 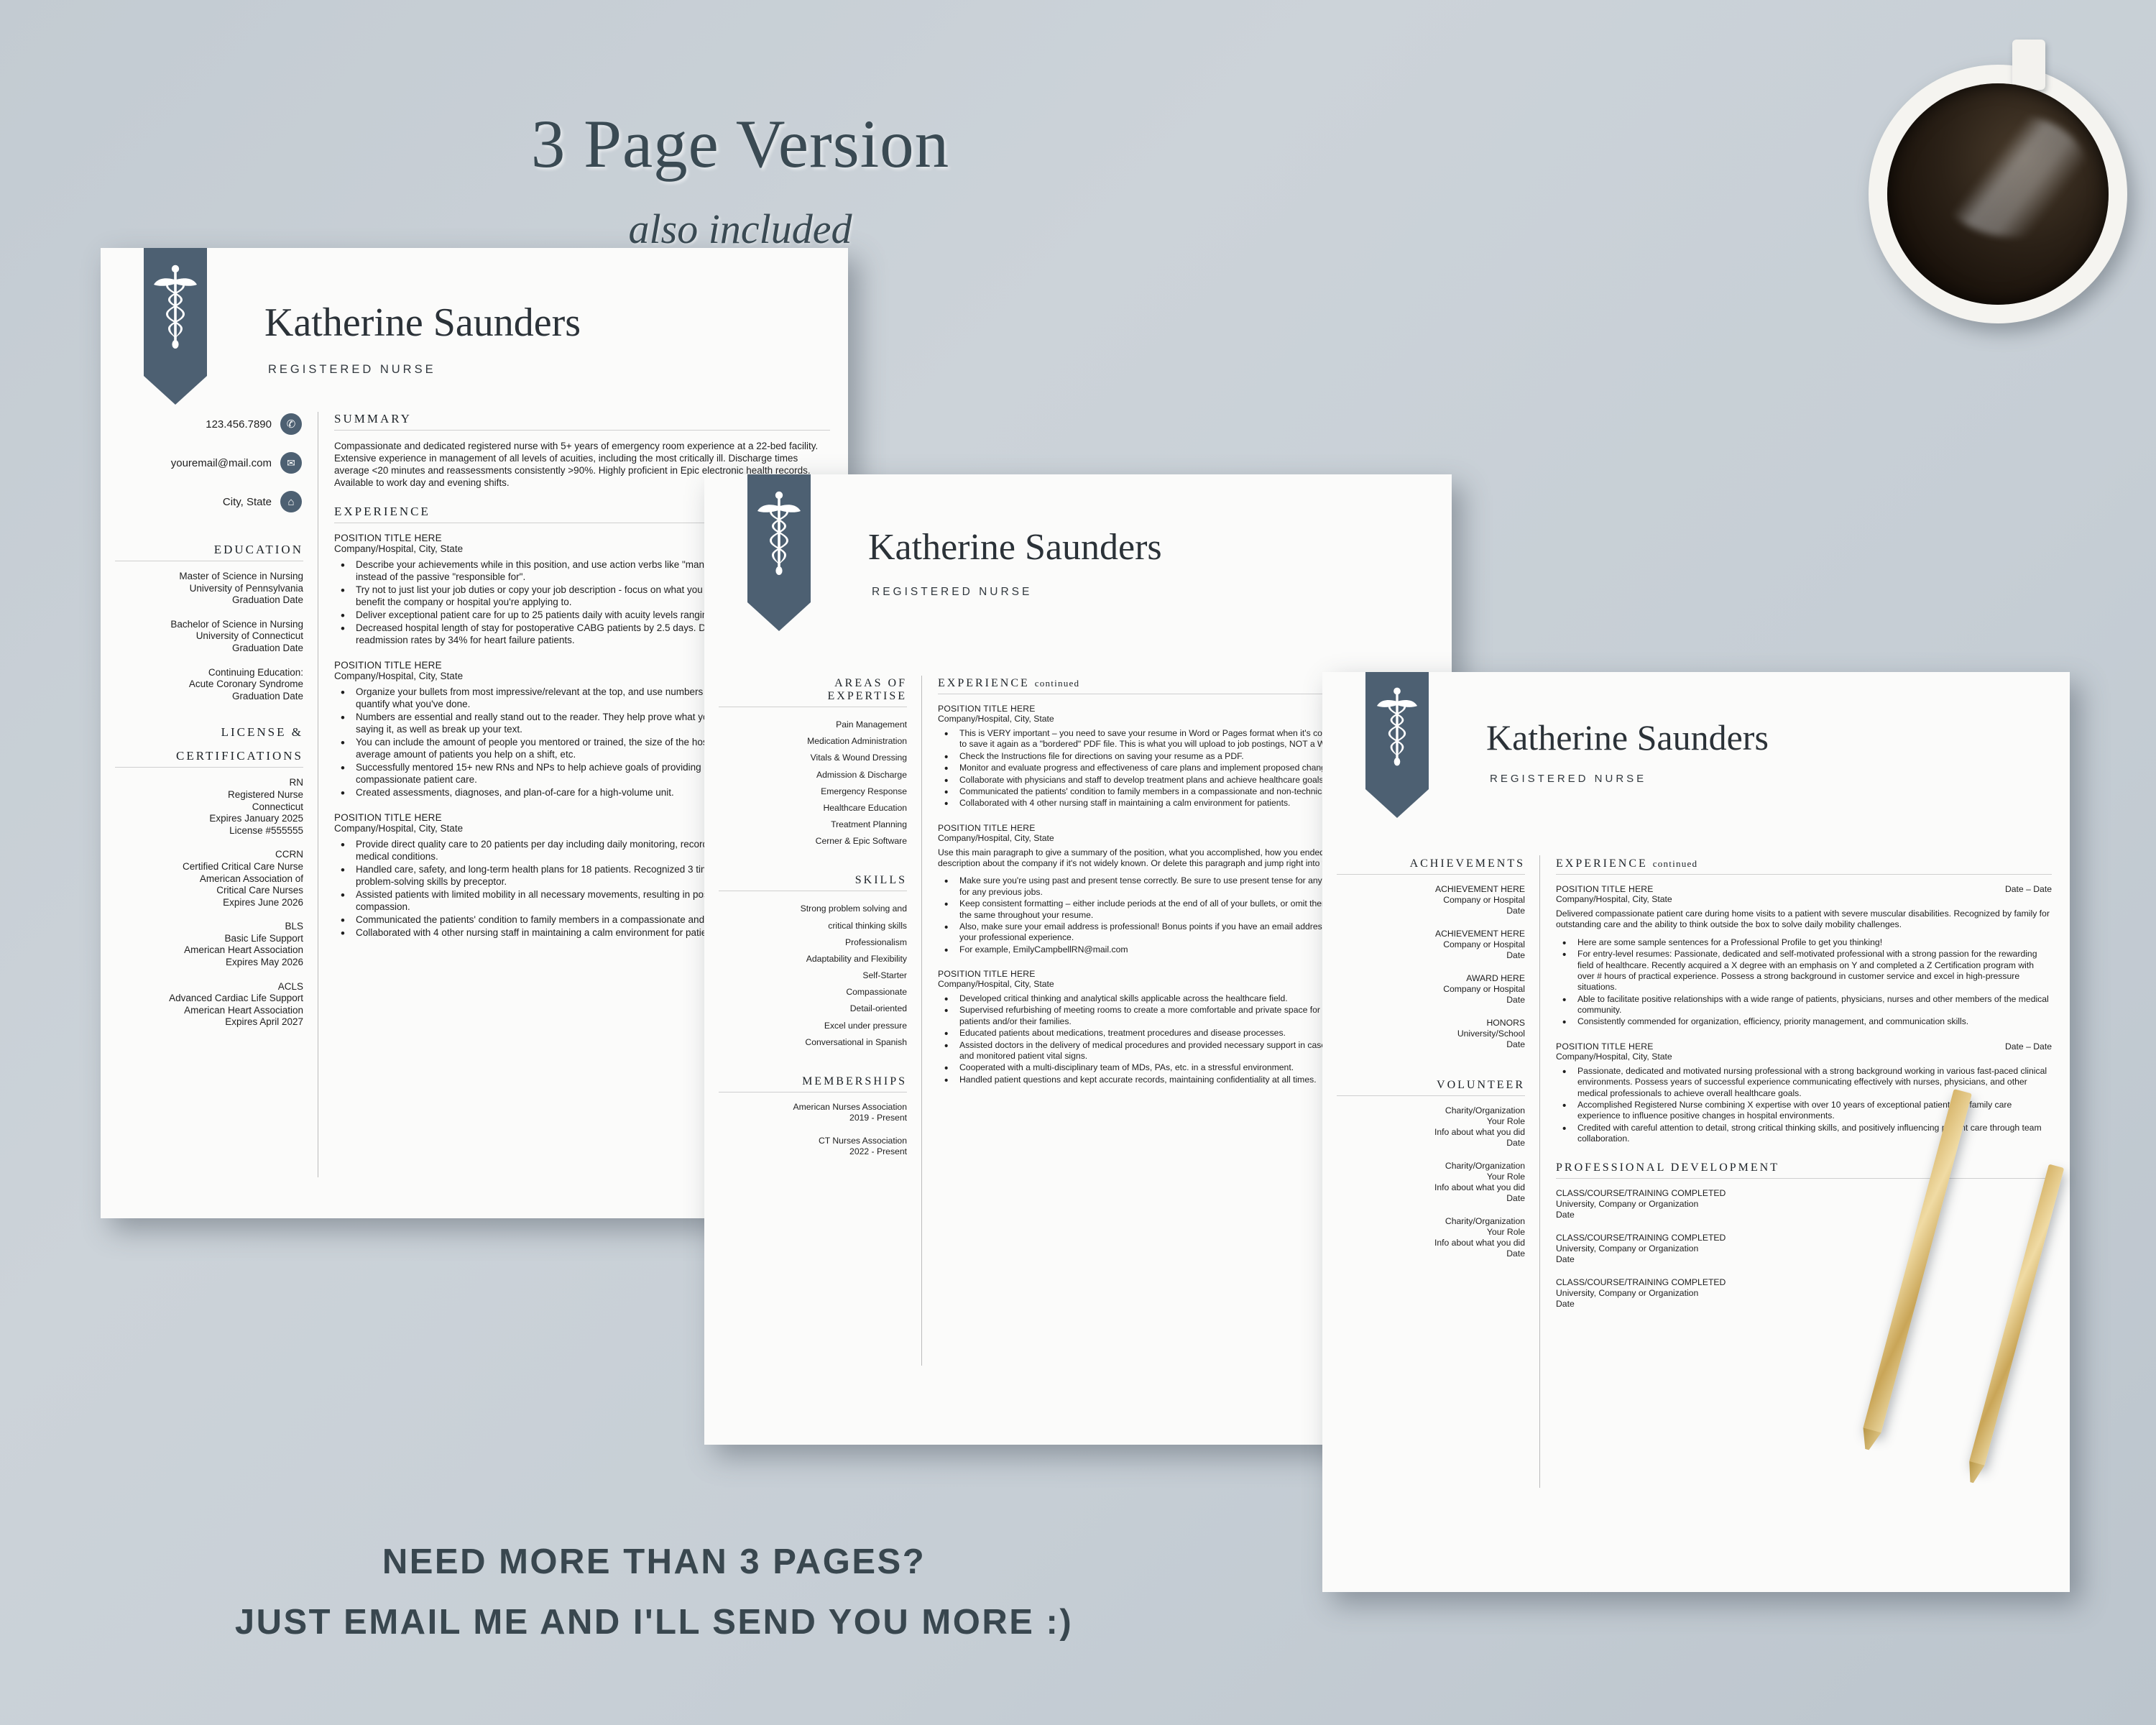 What do you see at coordinates (1568, 779) in the screenshot?
I see `resume-role-page3: REGISTERED NURSE` at bounding box center [1568, 779].